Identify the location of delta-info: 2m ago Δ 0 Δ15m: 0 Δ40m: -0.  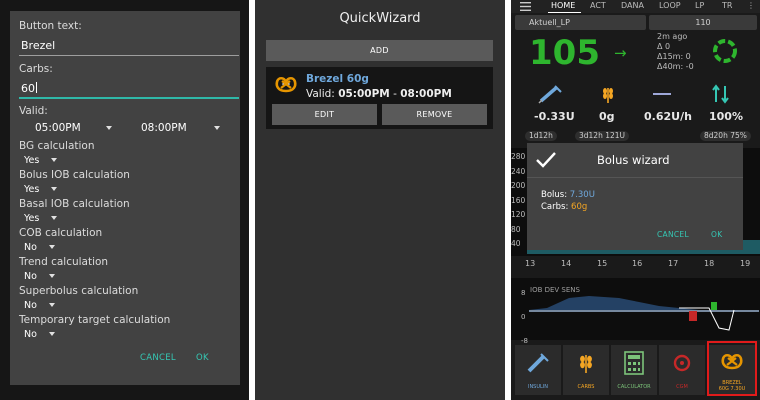
(675, 52).